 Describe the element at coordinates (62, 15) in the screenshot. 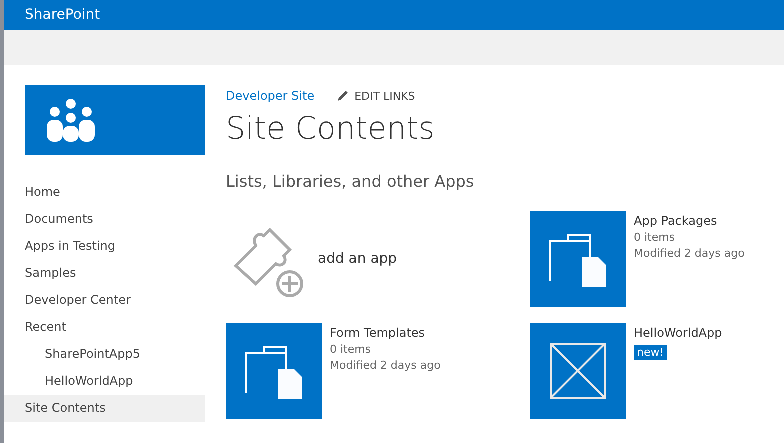

I see `brand-title: SharePoint` at that location.